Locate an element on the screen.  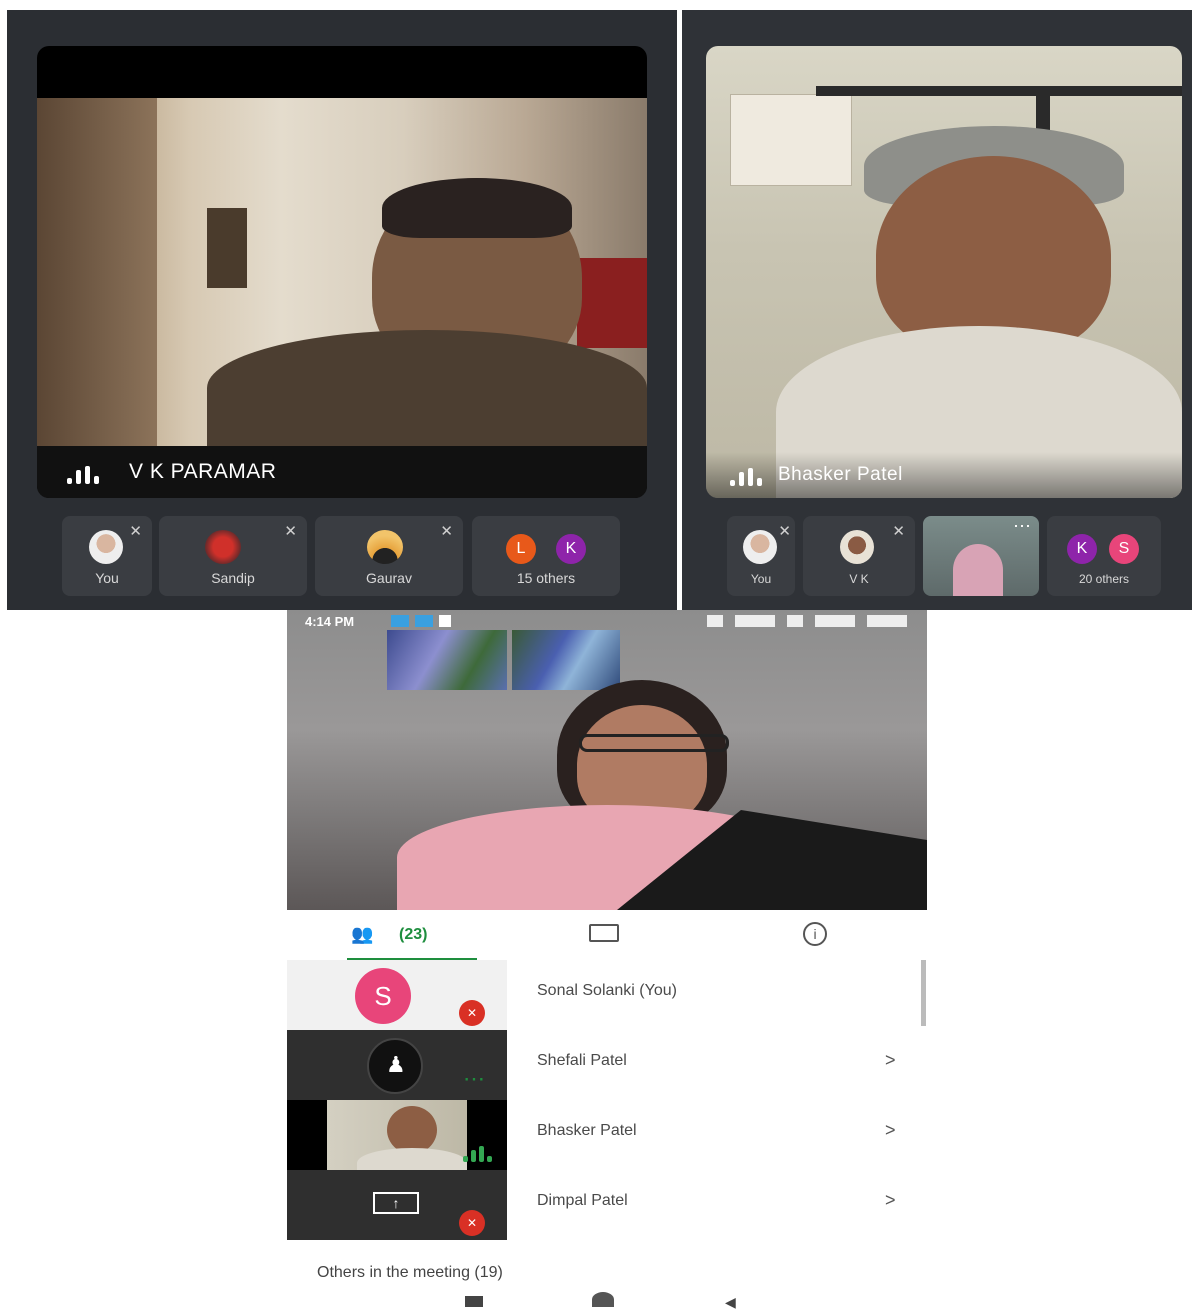
status-time: 4:14 PM is located at coordinates (330, 621).